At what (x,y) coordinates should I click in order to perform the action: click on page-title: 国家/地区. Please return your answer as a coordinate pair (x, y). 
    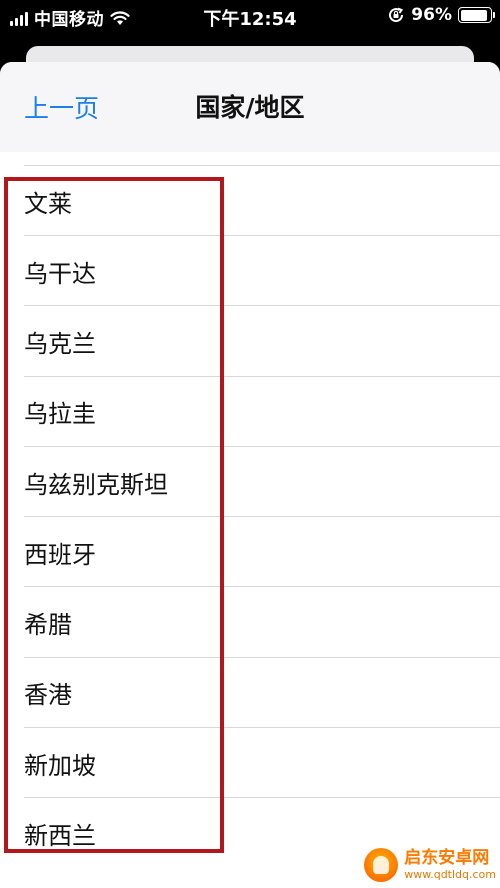
    Looking at the image, I should click on (250, 107).